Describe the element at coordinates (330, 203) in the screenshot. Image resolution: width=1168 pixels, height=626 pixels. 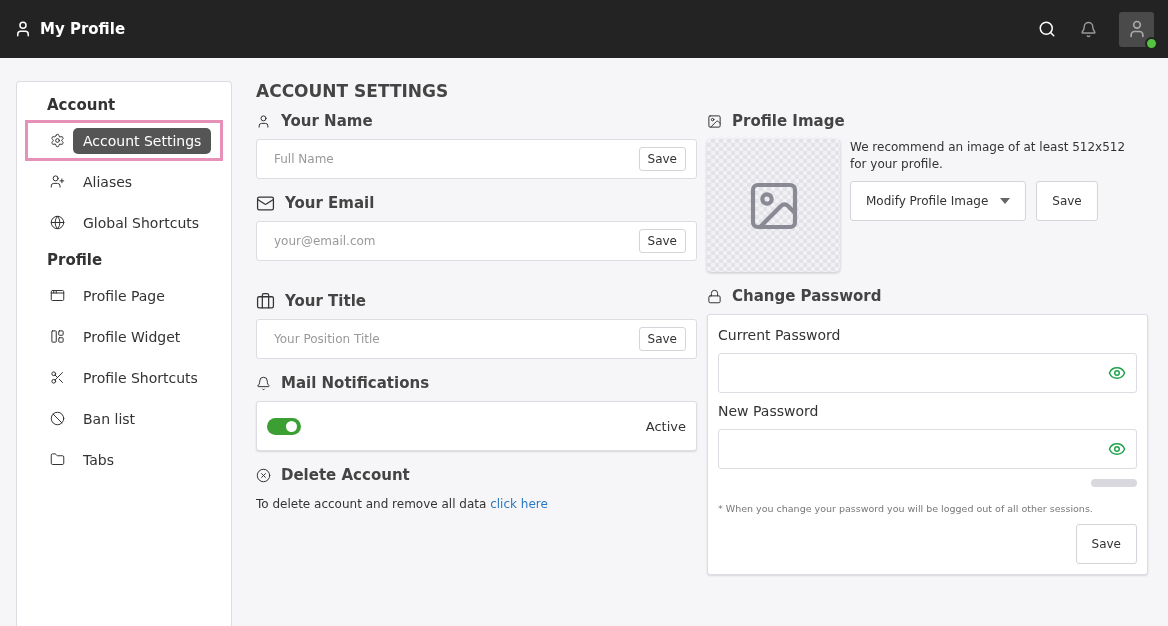
I see `field-label: Your Email` at that location.